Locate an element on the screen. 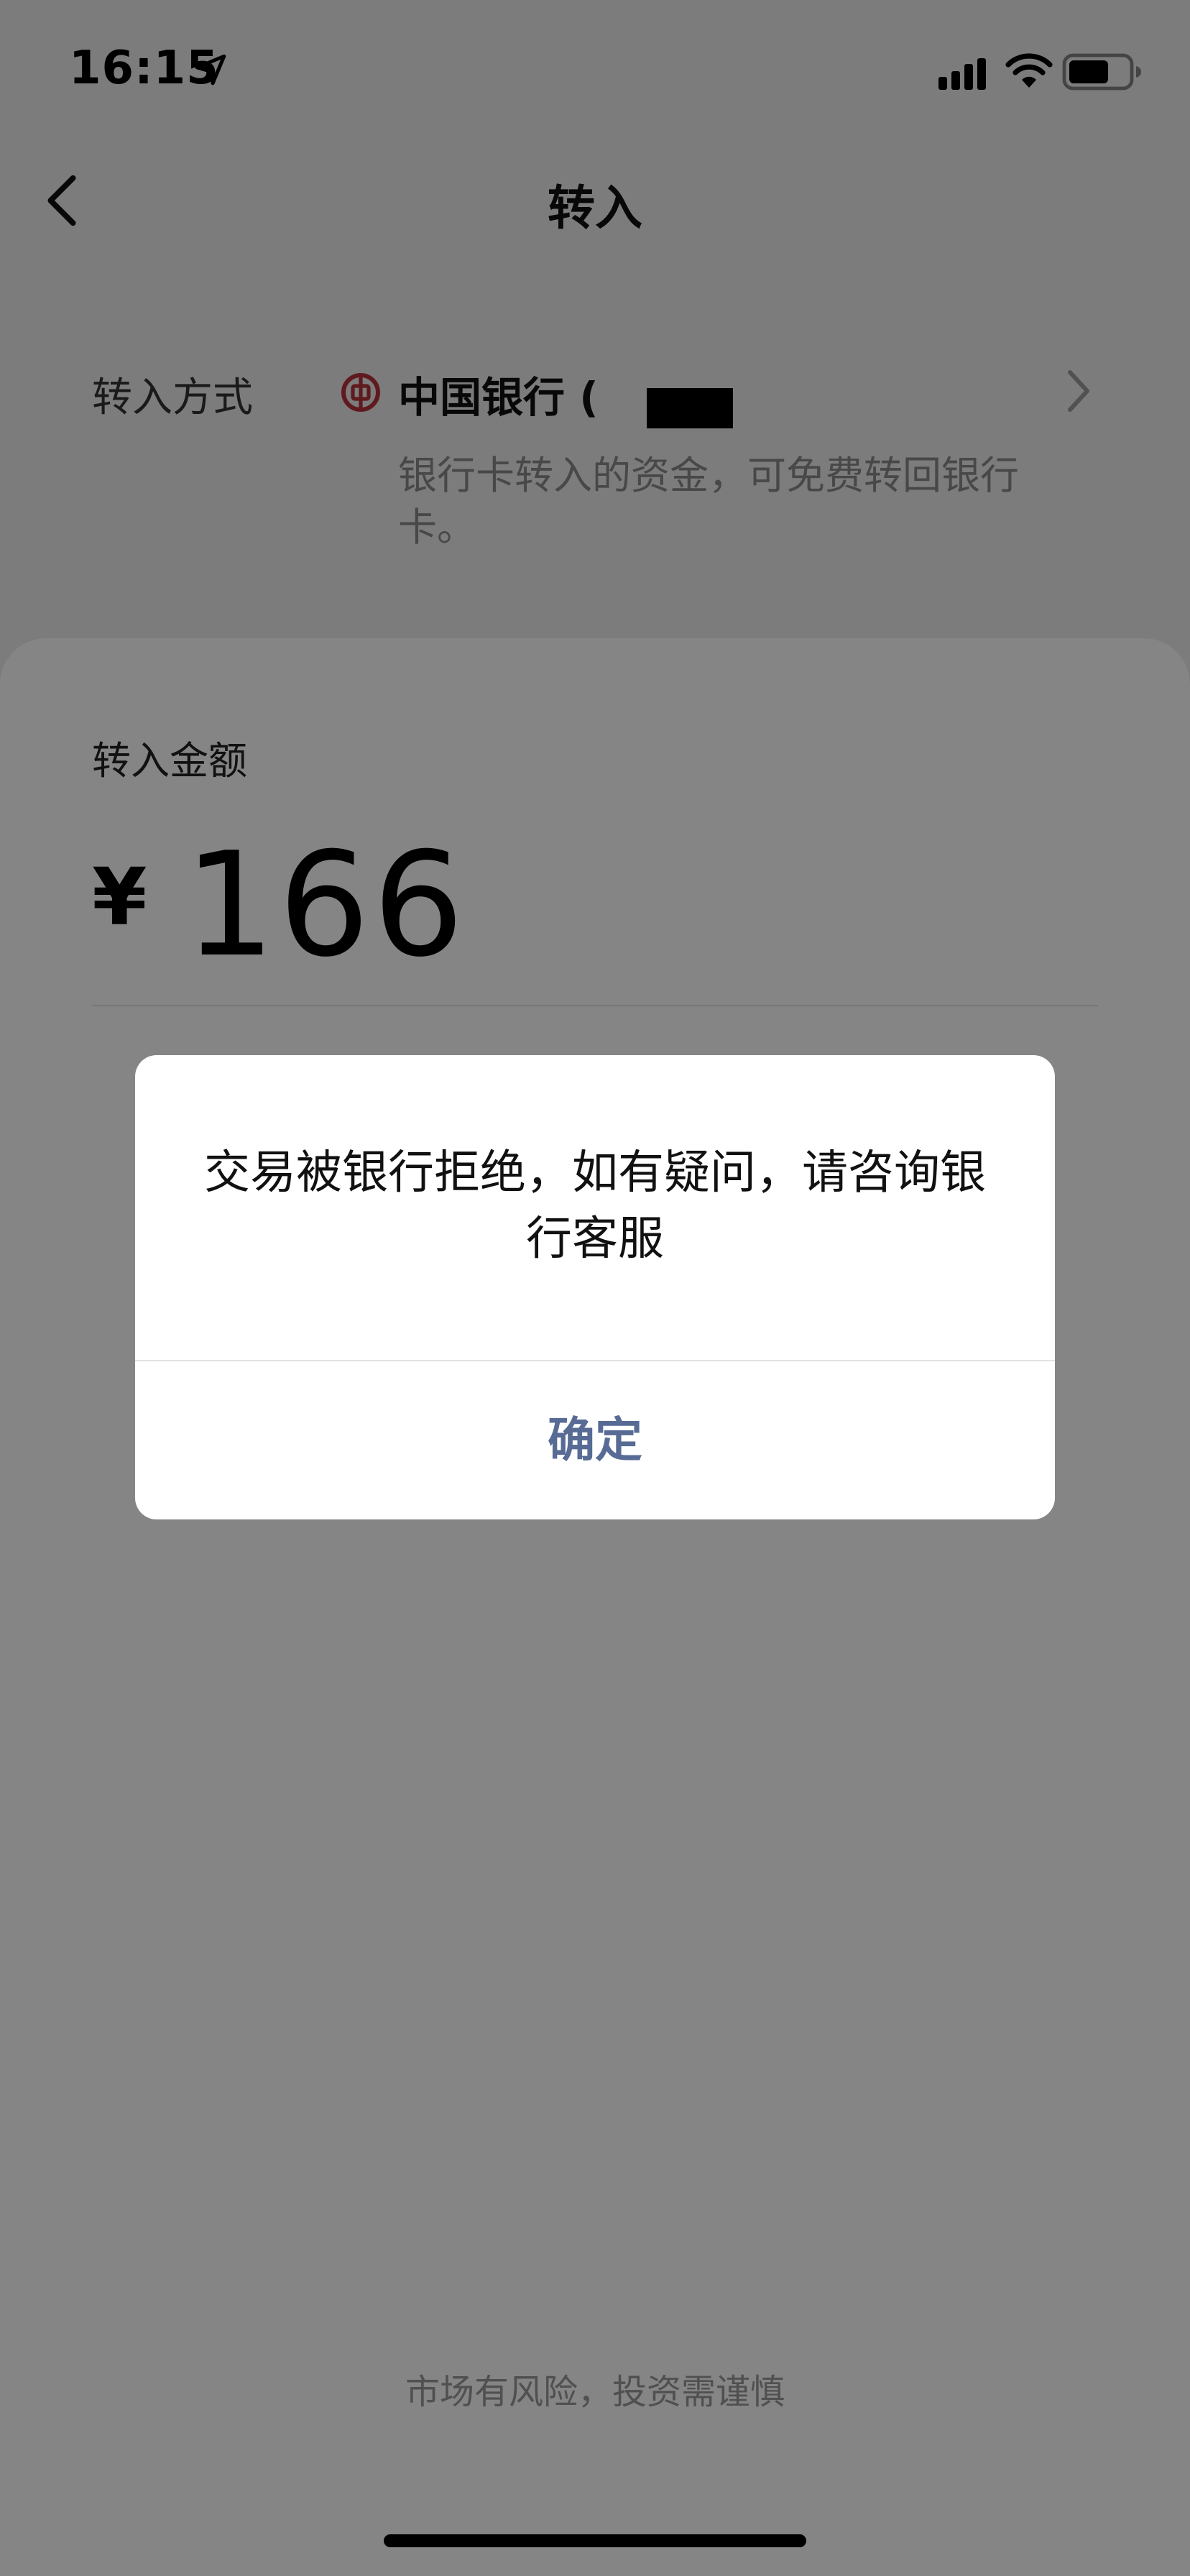 The image size is (1190, 2576). alert-dialog: 交易被银行拒绝，如有疑问，请咨询银行客服 确定 is located at coordinates (595, 1287).